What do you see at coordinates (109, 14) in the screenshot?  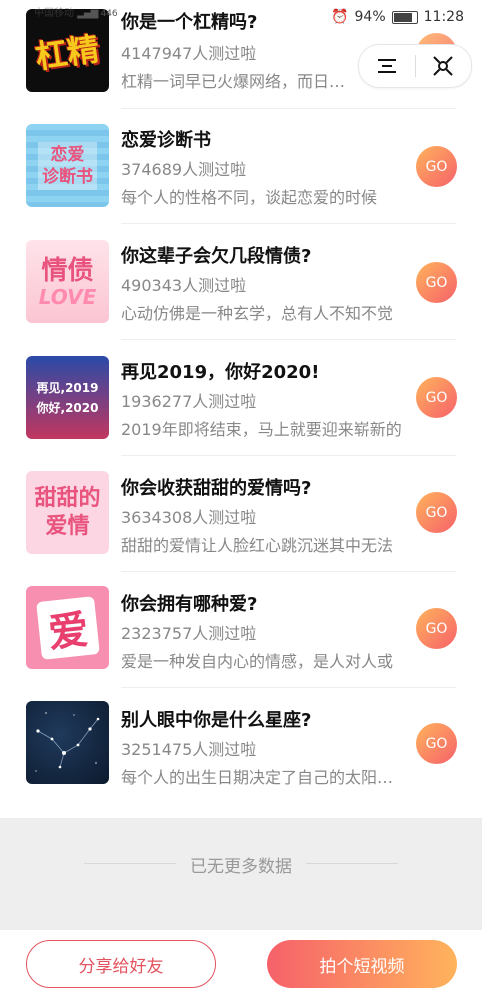 I see `net-speed: 446` at bounding box center [109, 14].